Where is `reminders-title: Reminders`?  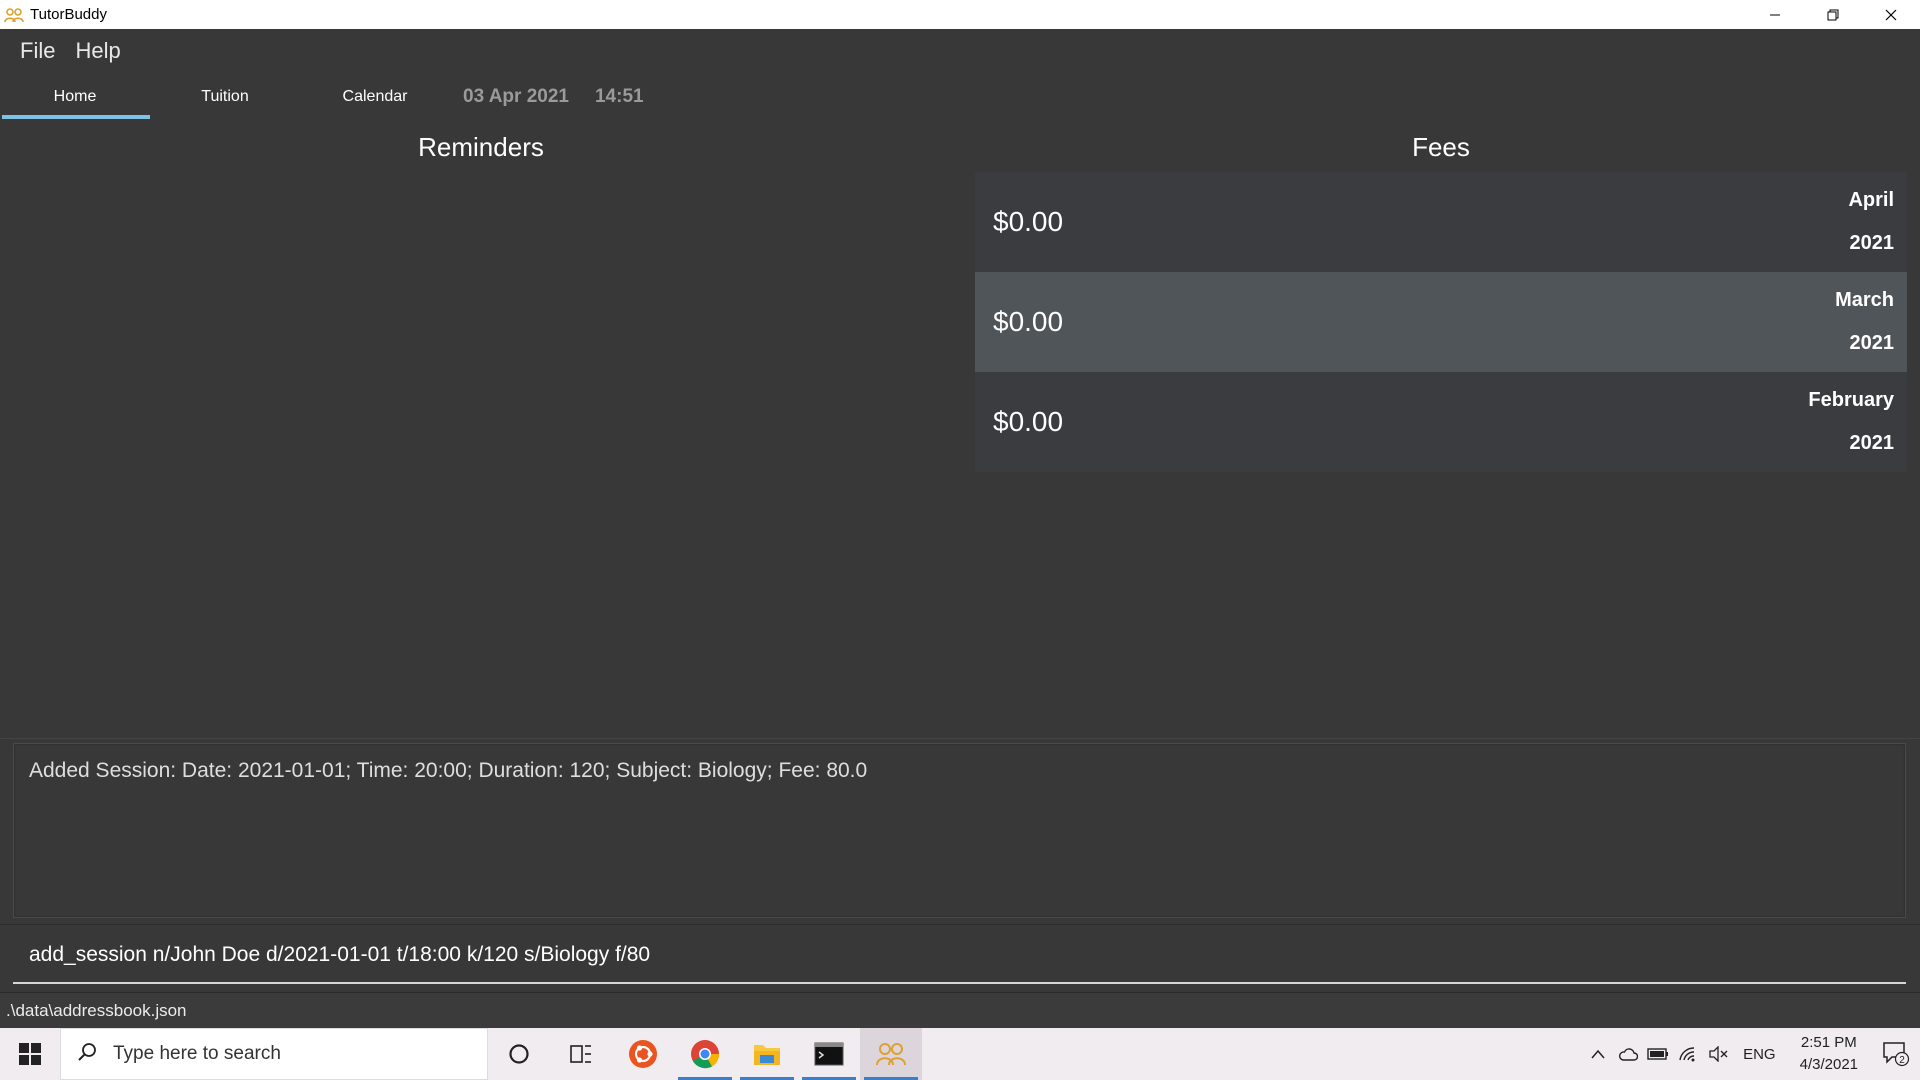 reminders-title: Reminders is located at coordinates (481, 147).